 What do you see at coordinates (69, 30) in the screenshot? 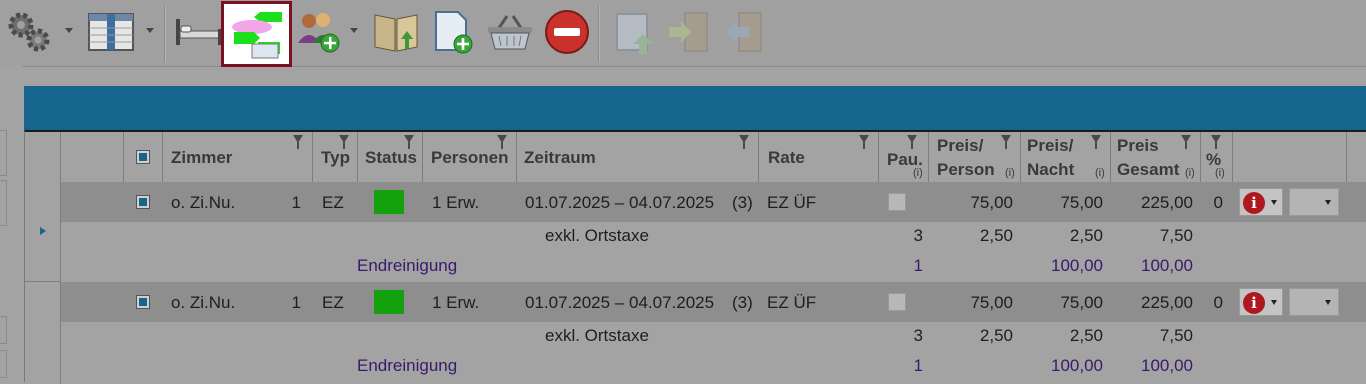
I see `gears-dropdown-arrow` at bounding box center [69, 30].